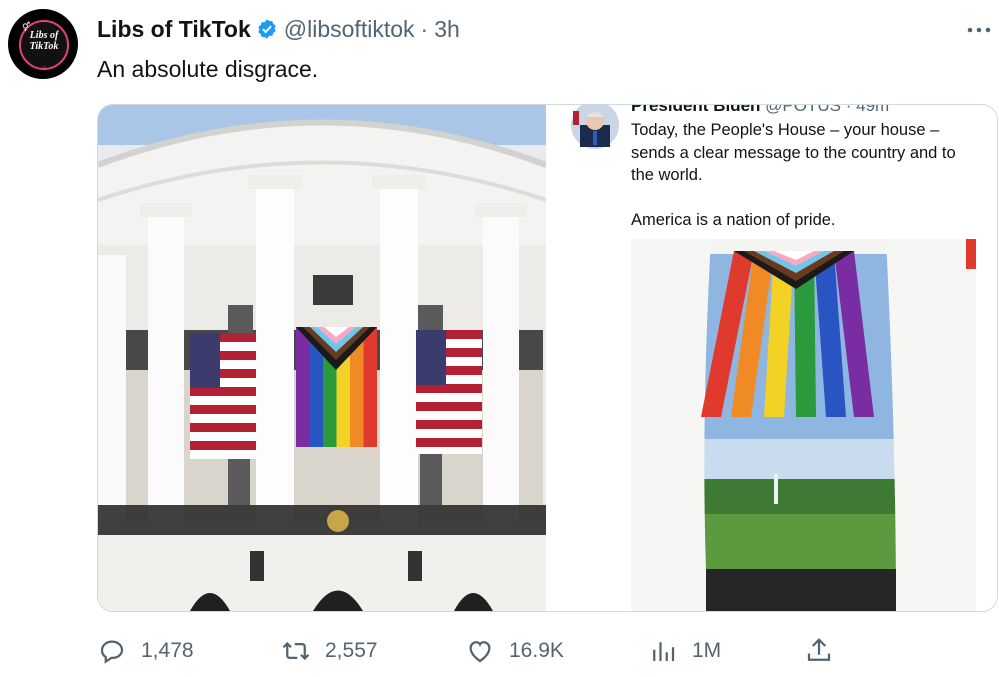  I want to click on share-icon, so click(819, 649).